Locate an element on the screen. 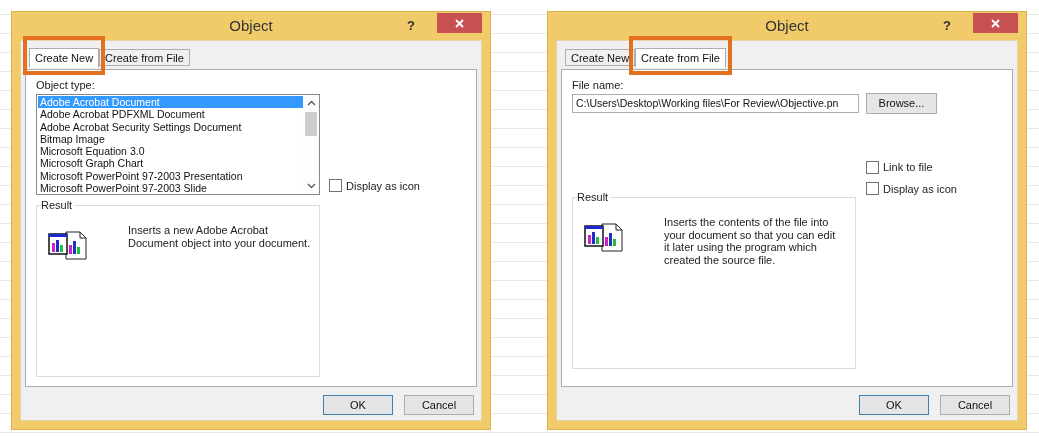 The image size is (1039, 436). list-item: Microsoft PowerPoint 97-2003 Presentation is located at coordinates (170, 176).